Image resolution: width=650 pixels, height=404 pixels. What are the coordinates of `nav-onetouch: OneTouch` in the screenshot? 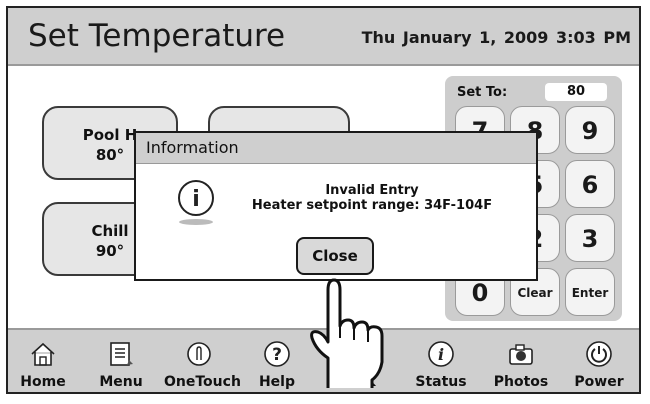 It's located at (202, 361).